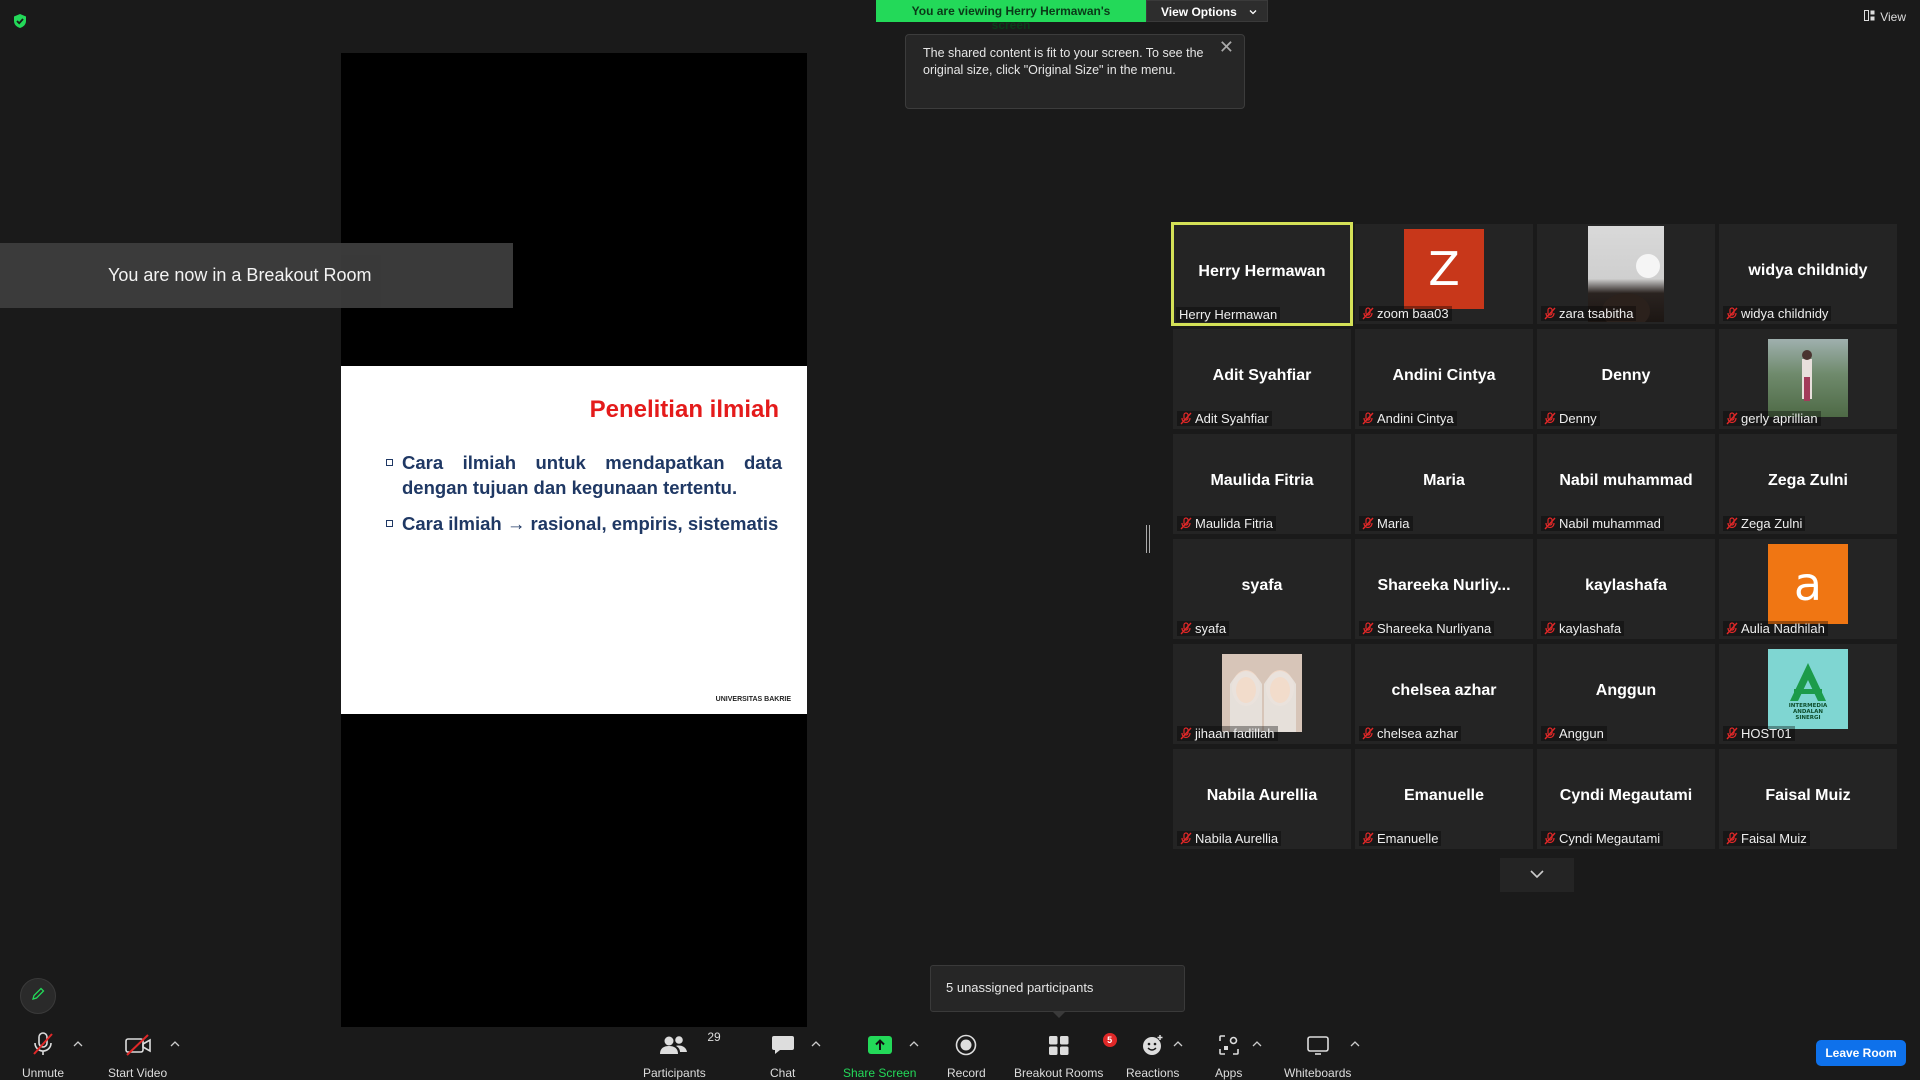 The image size is (1920, 1080). What do you see at coordinates (1262, 799) in the screenshot?
I see `participant-tile: Nabila Aurellia Nabila Aurellia` at bounding box center [1262, 799].